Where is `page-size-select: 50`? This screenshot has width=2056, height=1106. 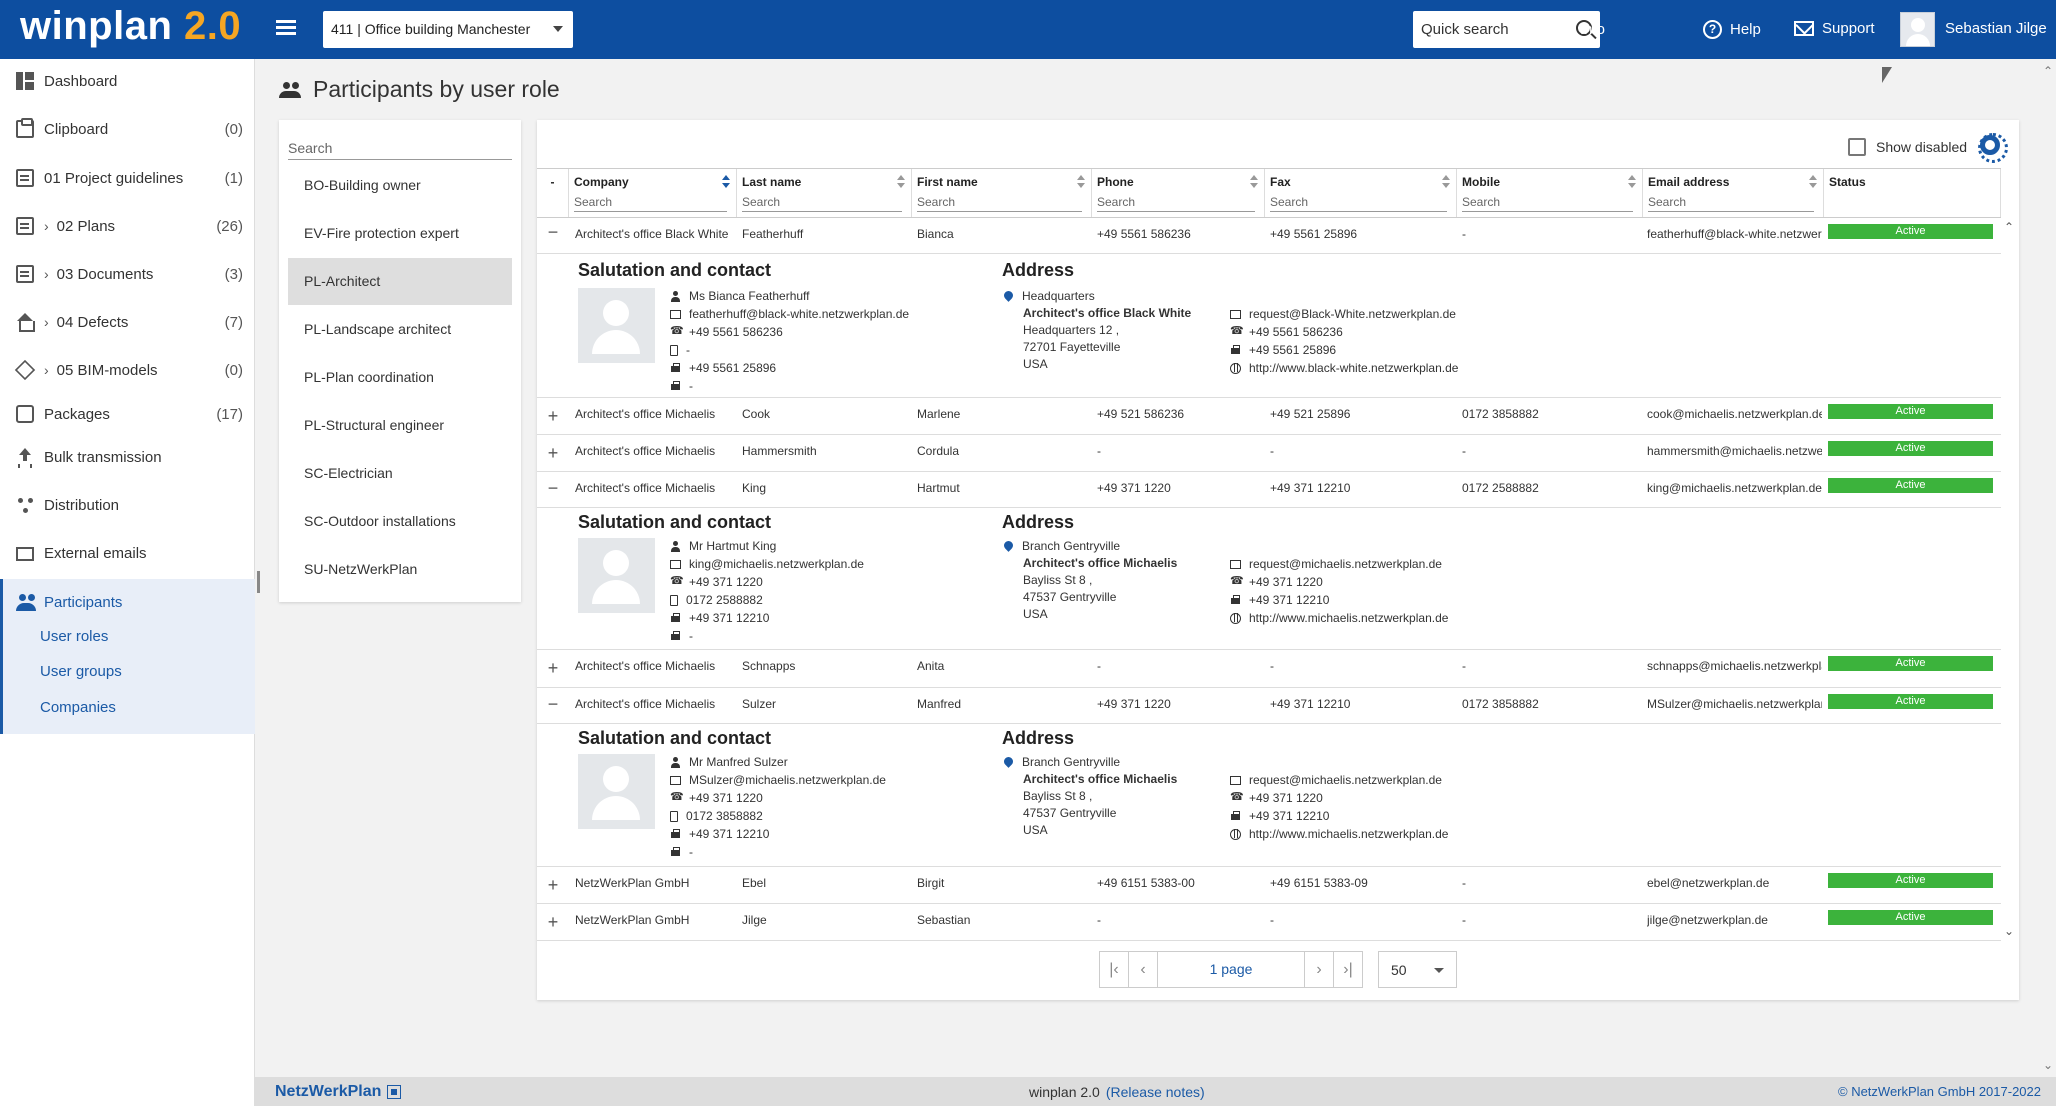
page-size-select: 50 is located at coordinates (1417, 969).